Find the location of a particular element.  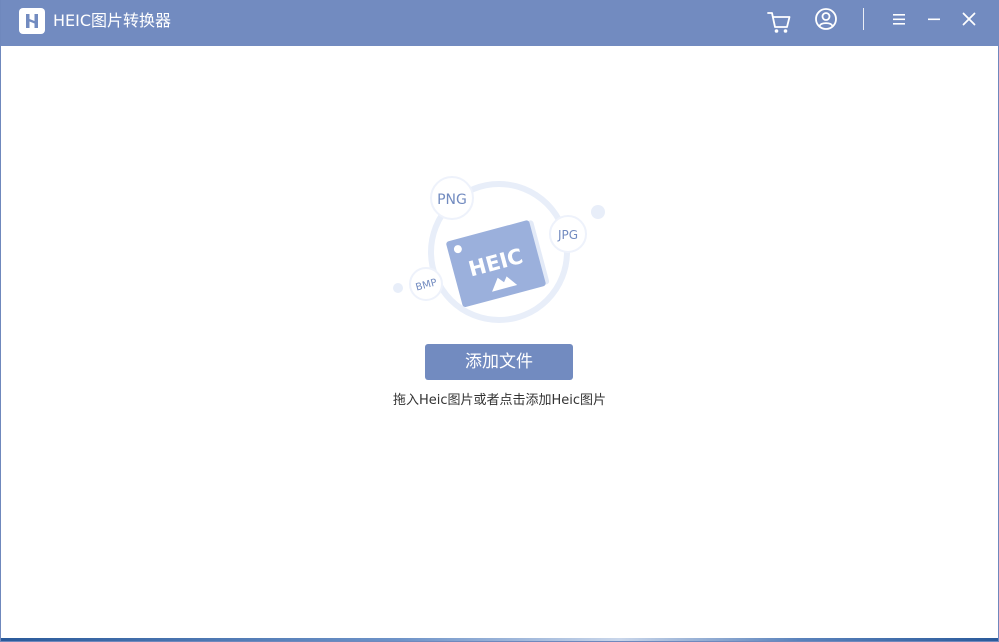

close-icon is located at coordinates (969, 22).